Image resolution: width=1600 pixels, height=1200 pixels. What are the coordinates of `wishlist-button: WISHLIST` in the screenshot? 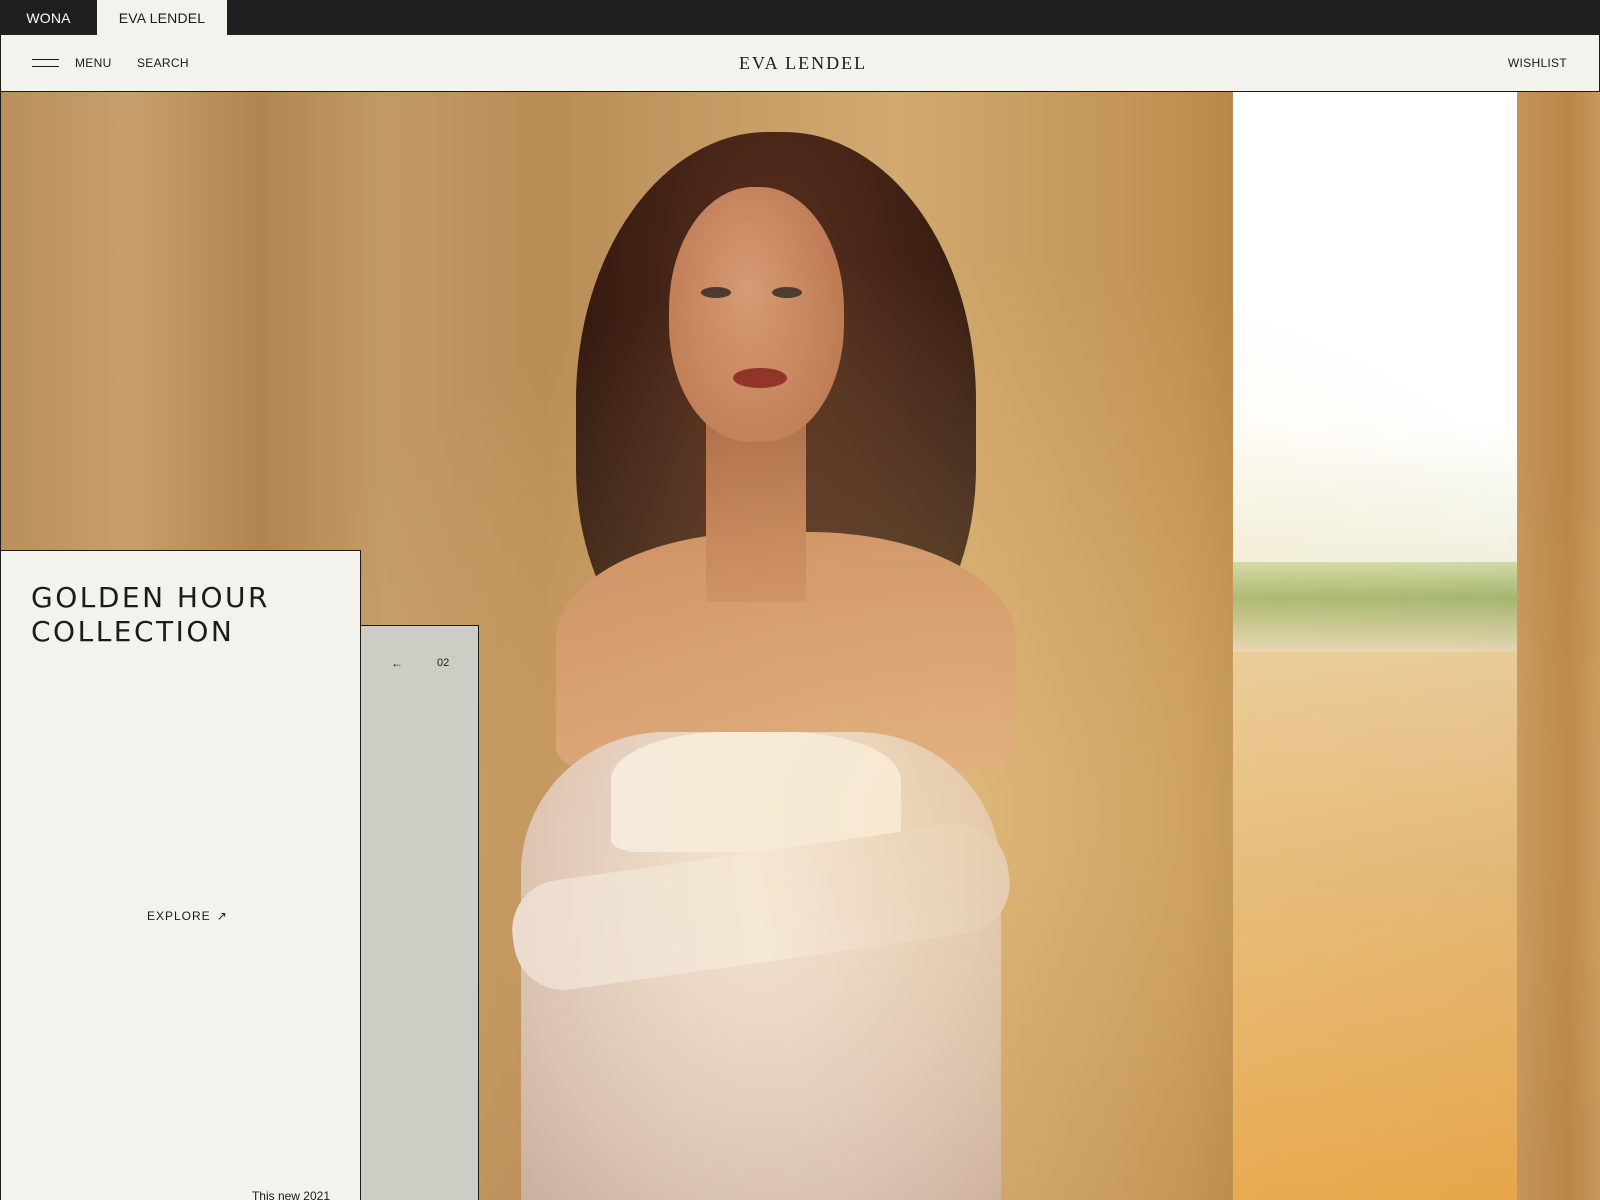 It's located at (1537, 63).